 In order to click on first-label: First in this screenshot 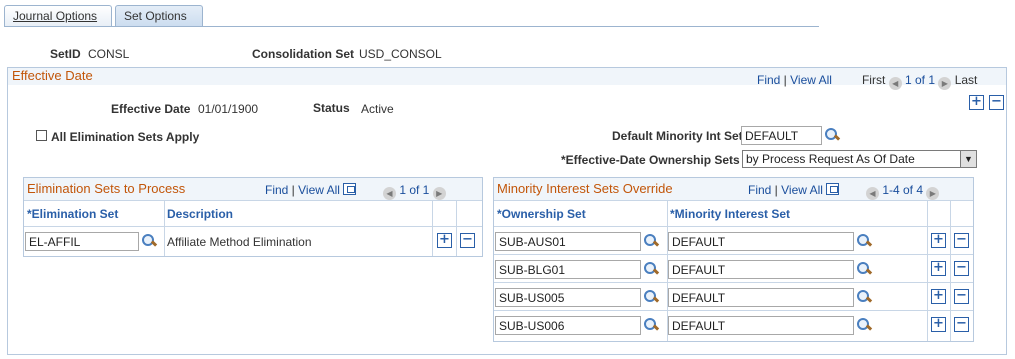, I will do `click(873, 80)`.